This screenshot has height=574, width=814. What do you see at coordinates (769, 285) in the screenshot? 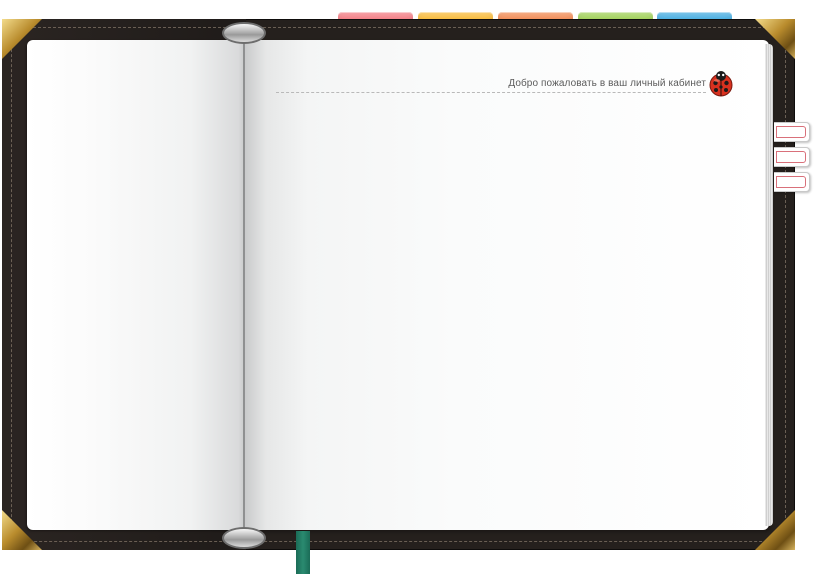
I see `page-edges` at bounding box center [769, 285].